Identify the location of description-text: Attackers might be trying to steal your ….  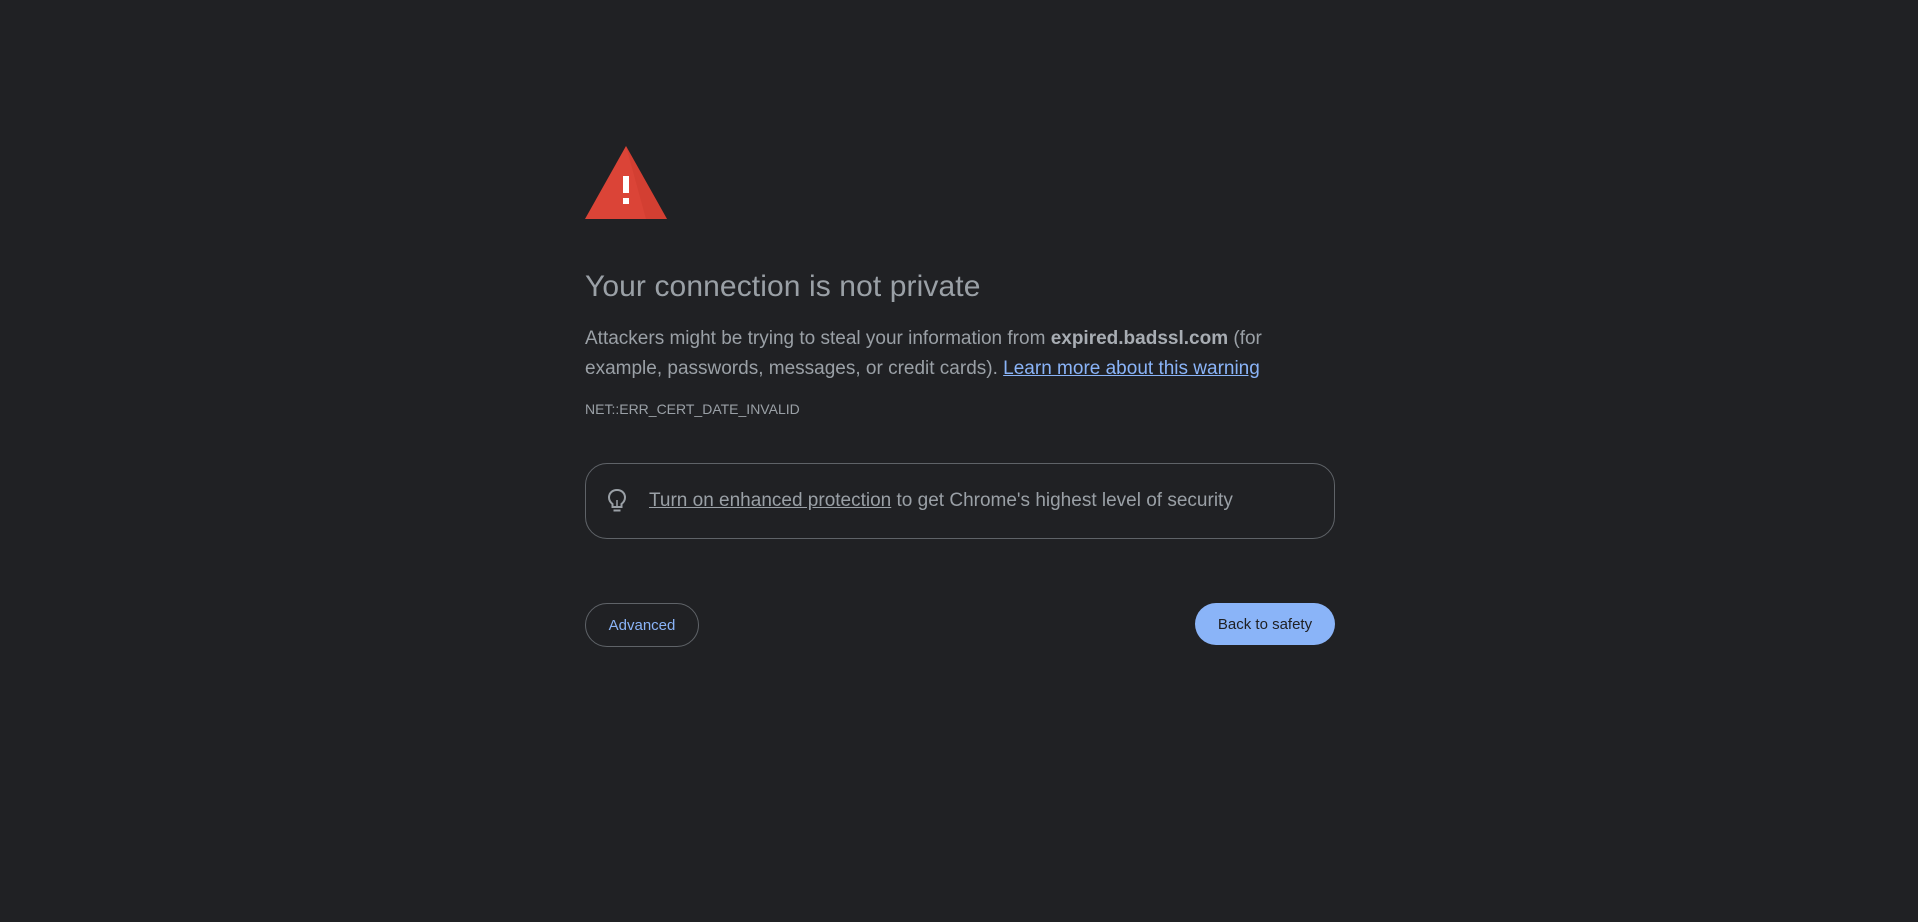
(818, 338).